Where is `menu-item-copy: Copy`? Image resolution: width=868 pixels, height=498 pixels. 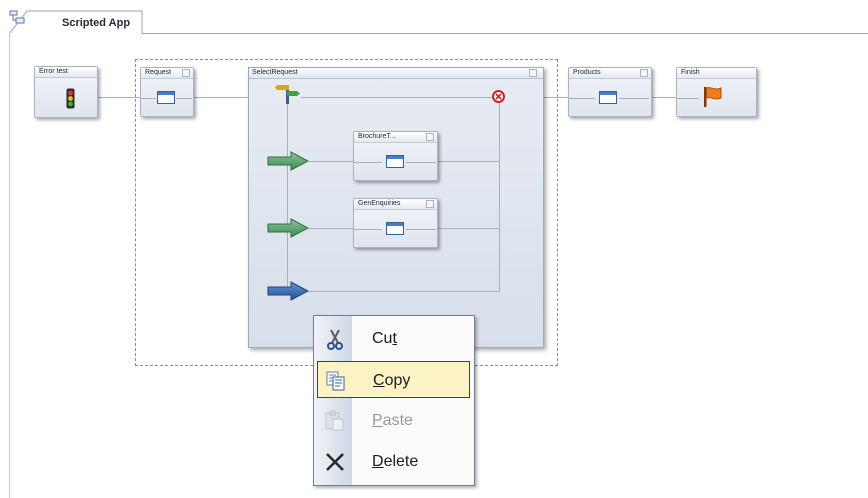 menu-item-copy: Copy is located at coordinates (393, 379).